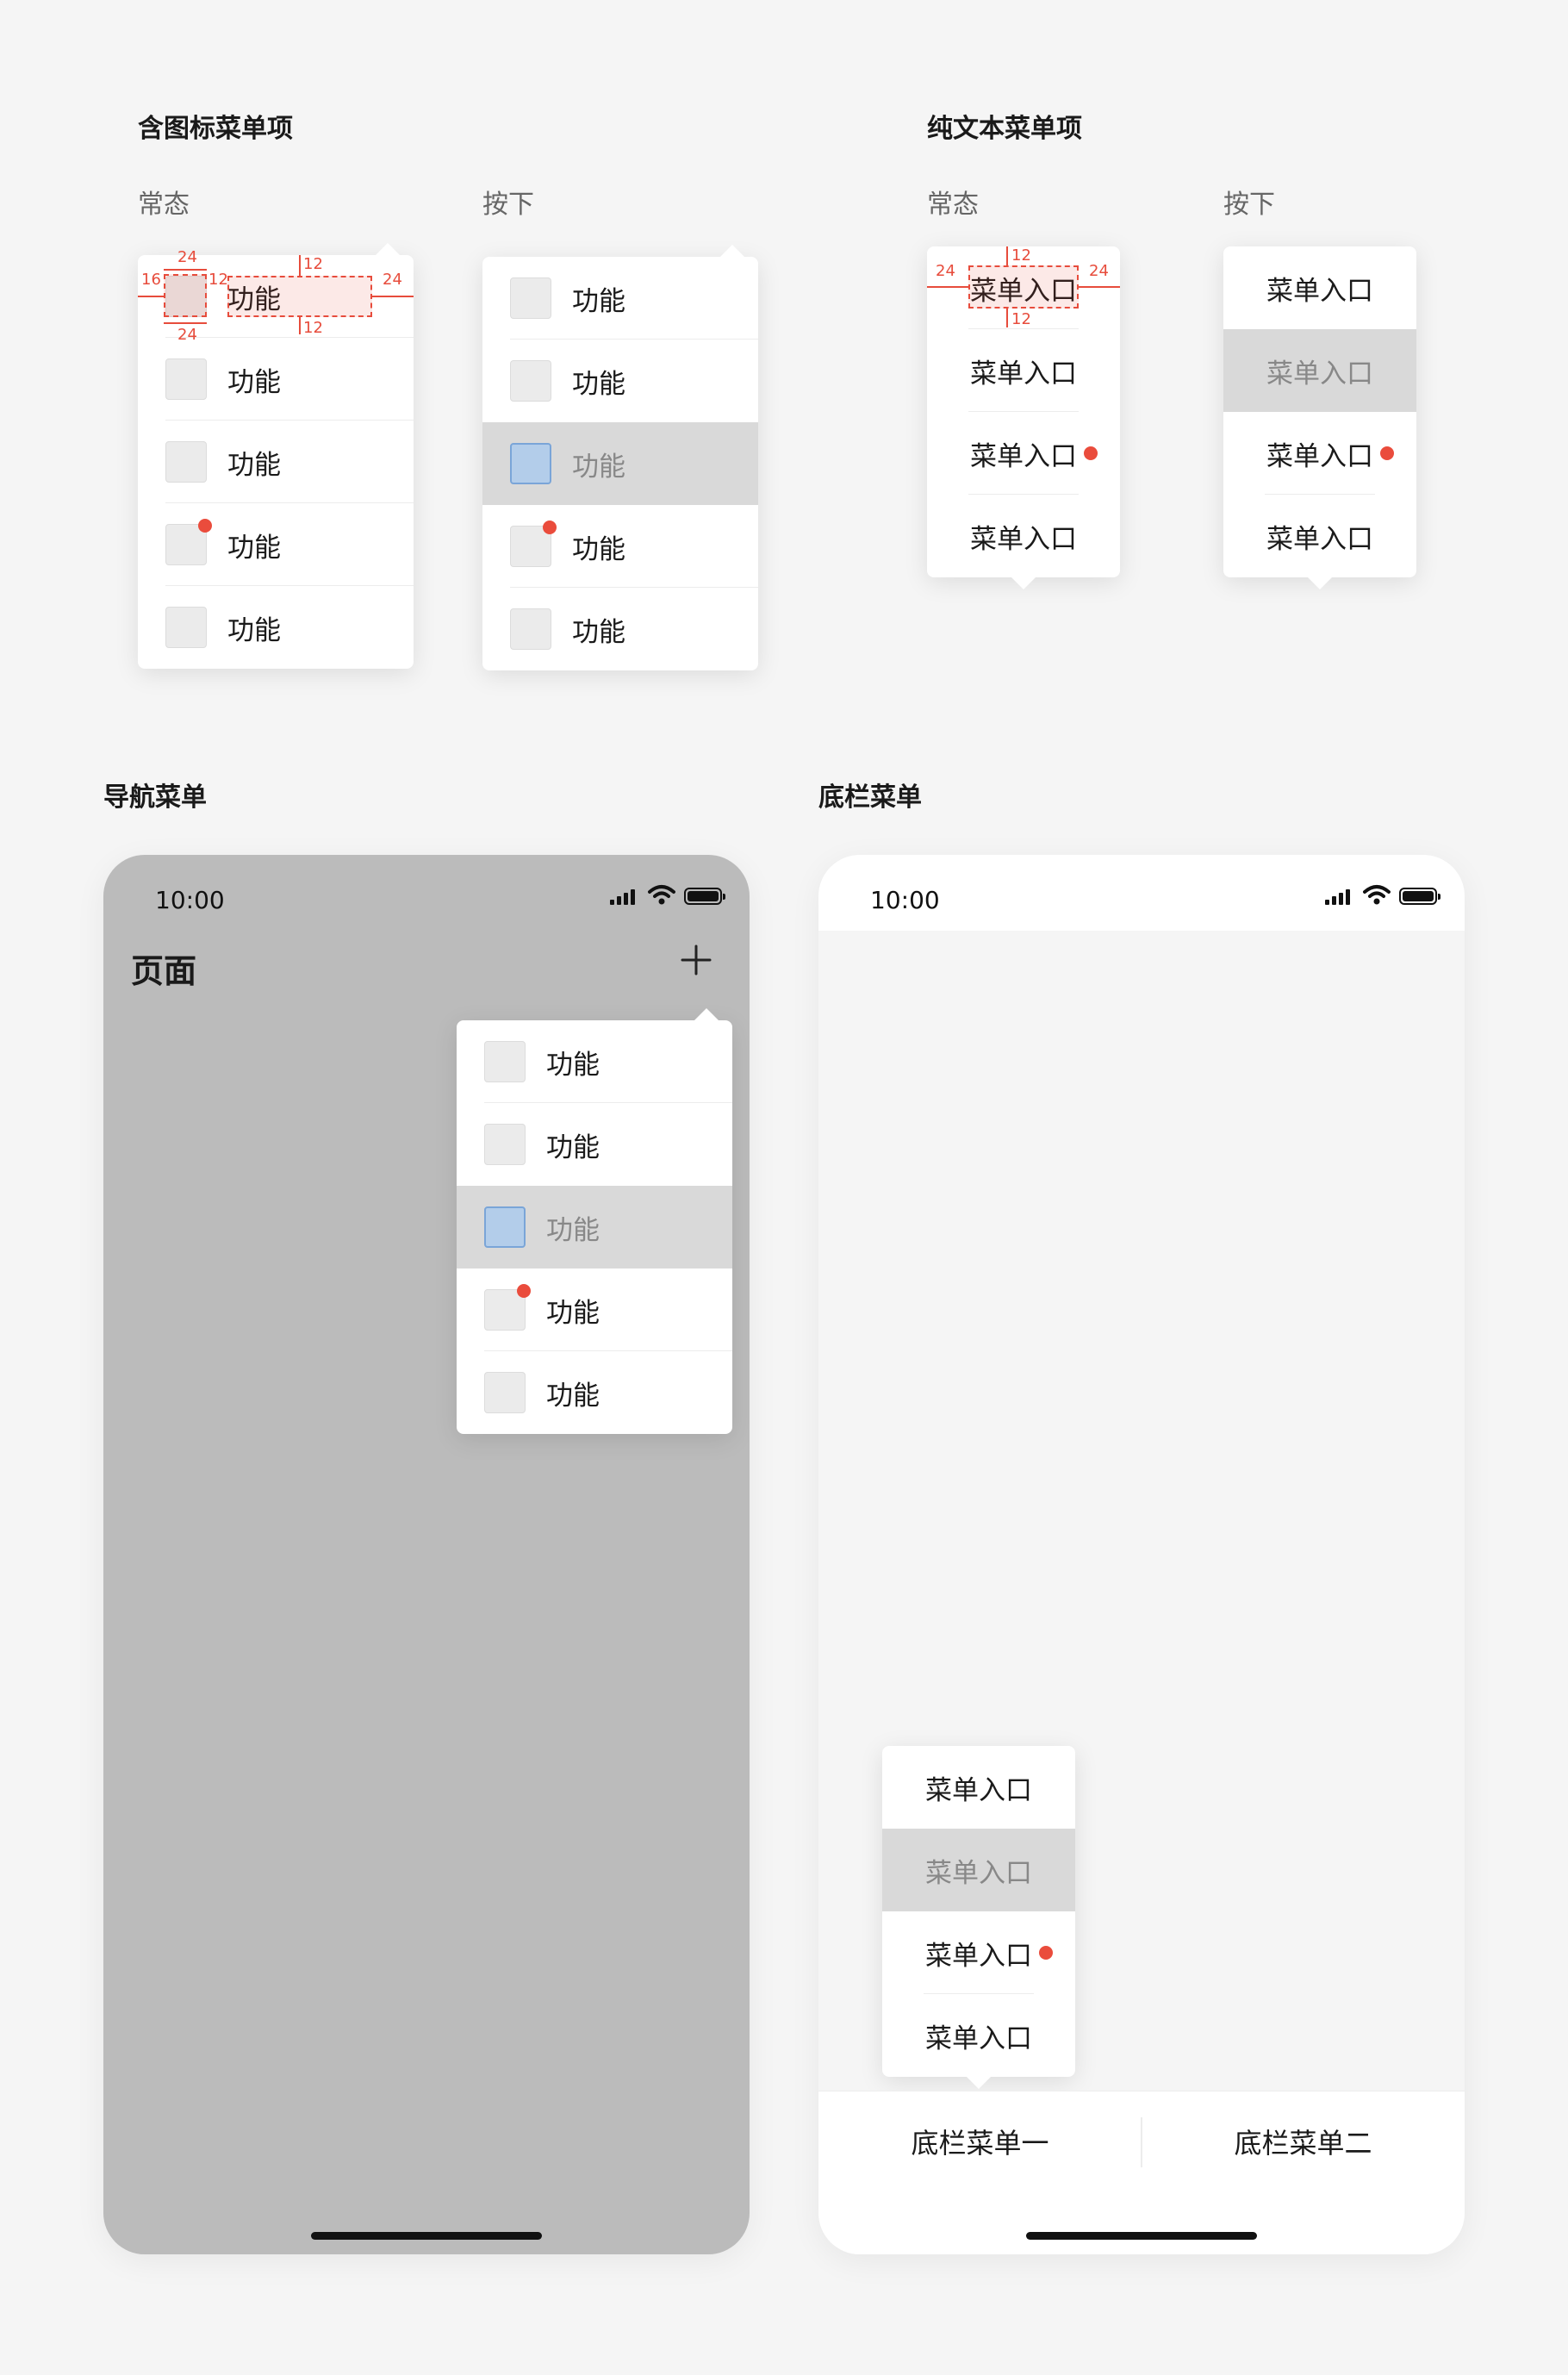 The width and height of the screenshot is (1568, 2375). I want to click on plus-icon, so click(697, 960).